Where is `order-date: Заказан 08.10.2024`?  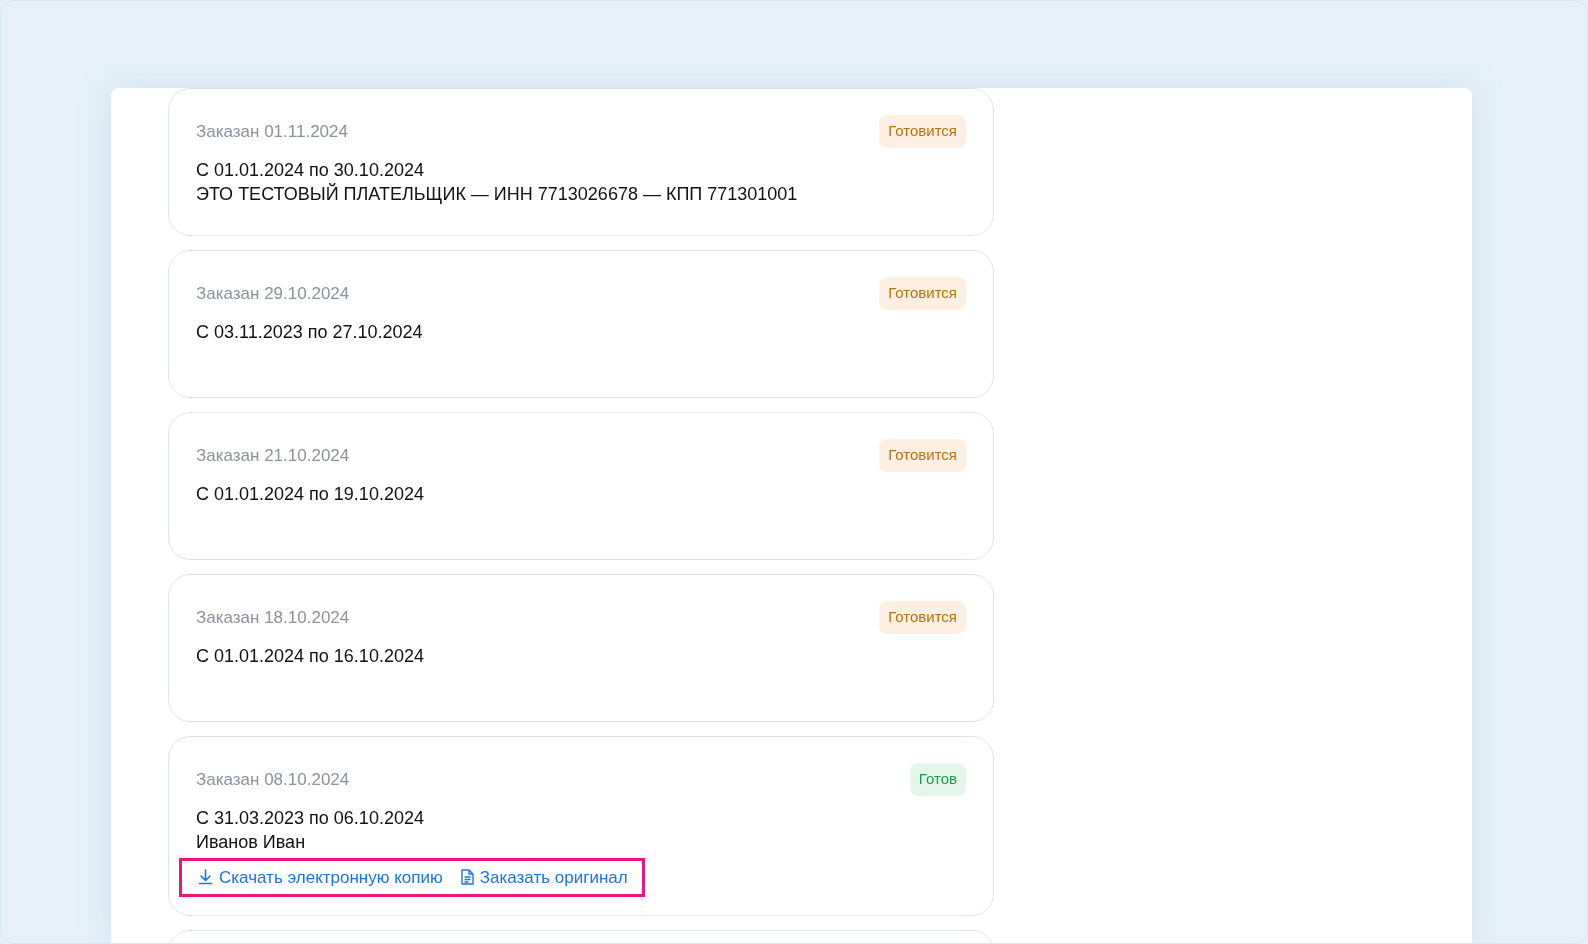 order-date: Заказан 08.10.2024 is located at coordinates (273, 779).